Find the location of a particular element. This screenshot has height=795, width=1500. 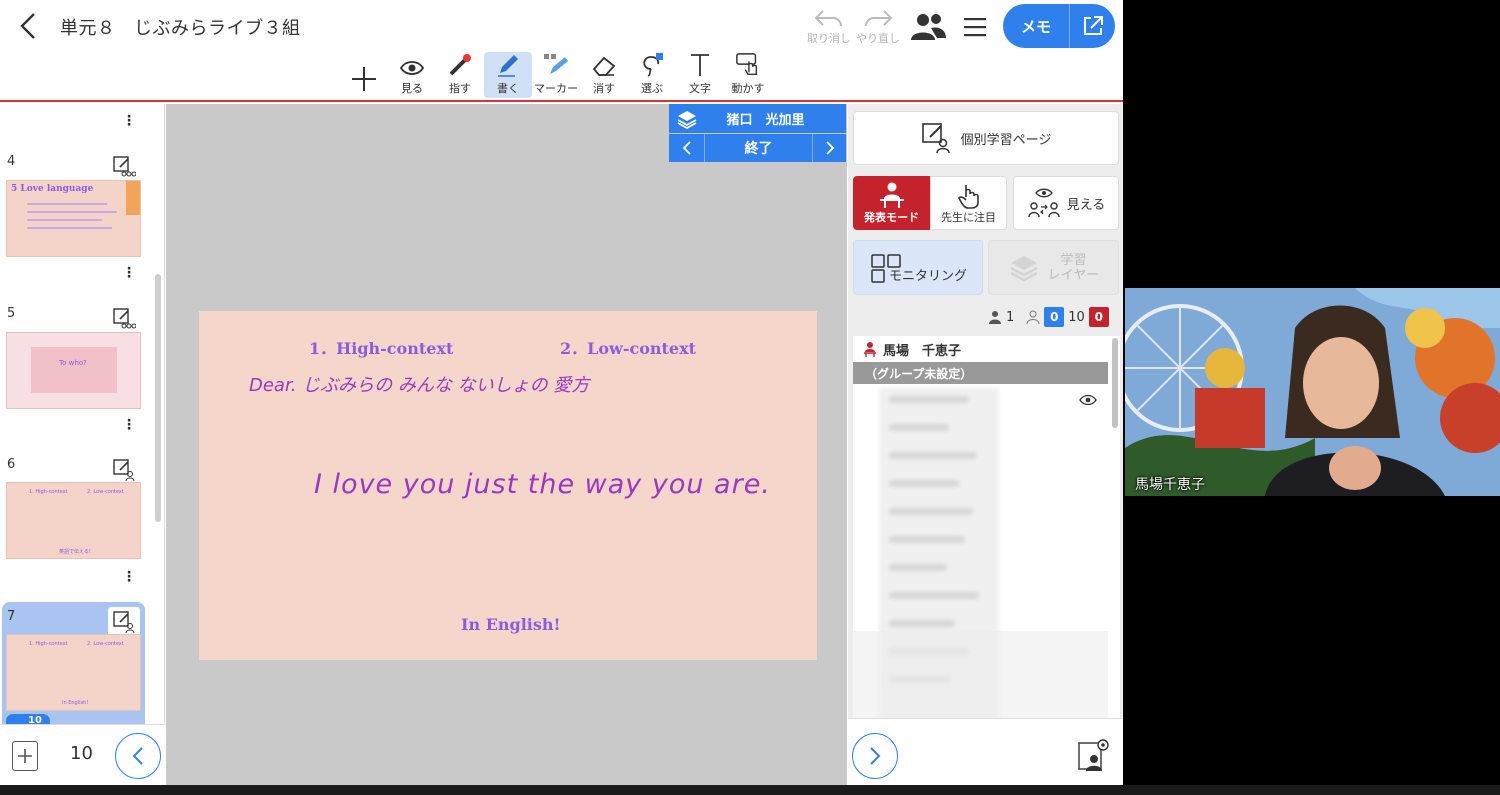

tool-view: 見る is located at coordinates (412, 75).